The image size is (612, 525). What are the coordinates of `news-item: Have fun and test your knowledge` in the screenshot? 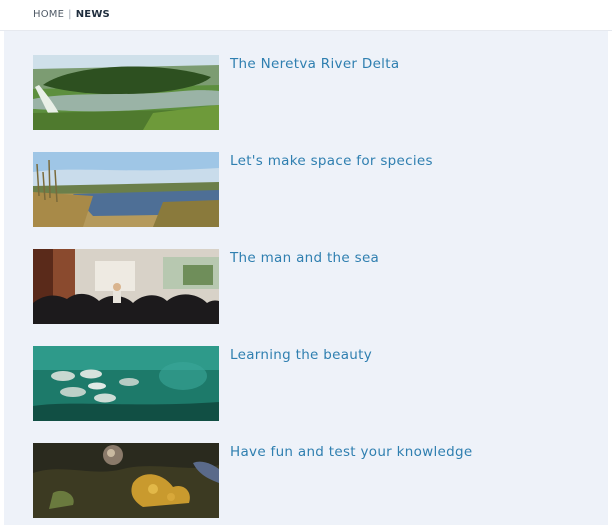 It's located at (268, 480).